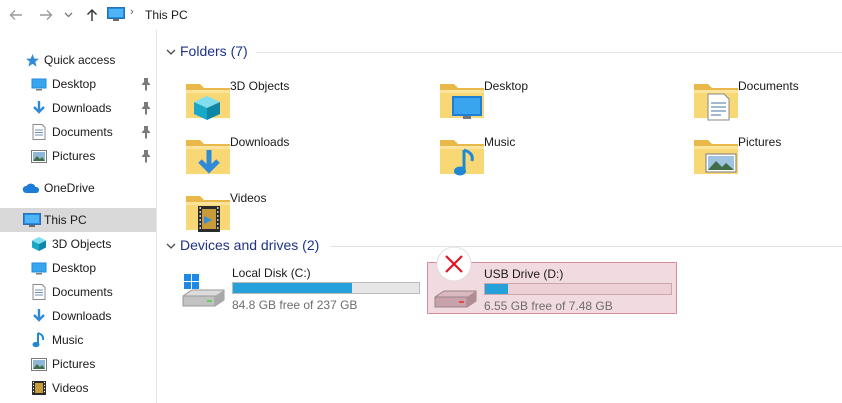  What do you see at coordinates (250, 245) in the screenshot?
I see `group-title: Devices and drives (2)` at bounding box center [250, 245].